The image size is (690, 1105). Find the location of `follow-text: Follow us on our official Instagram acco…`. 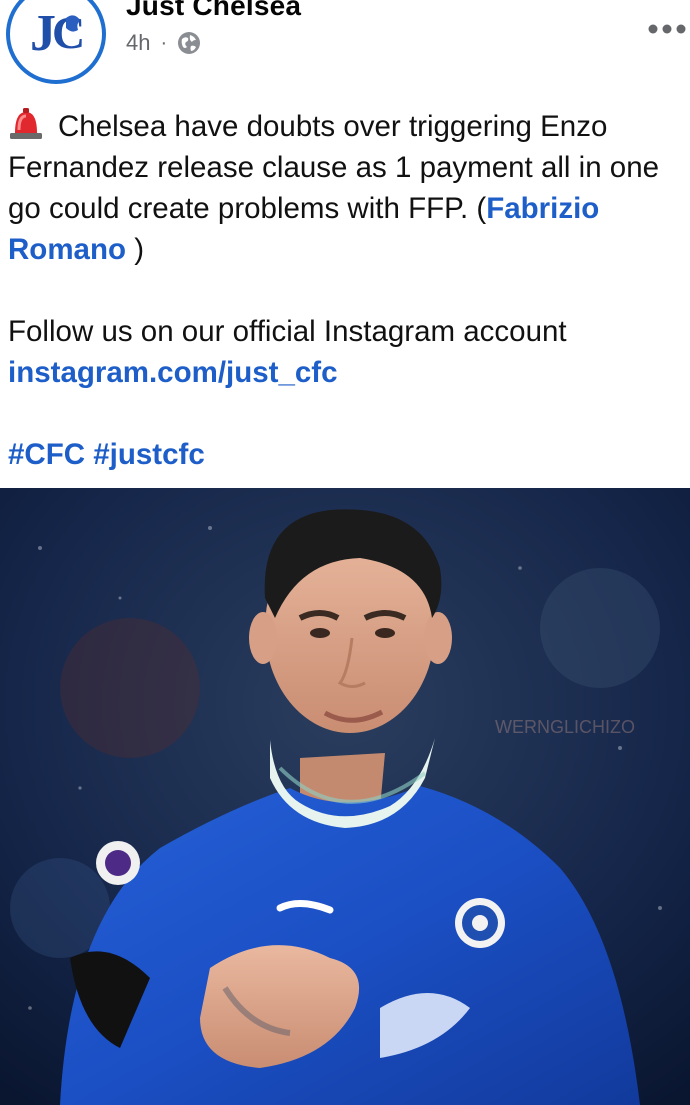

follow-text: Follow us on our official Instagram acco… is located at coordinates (287, 331).